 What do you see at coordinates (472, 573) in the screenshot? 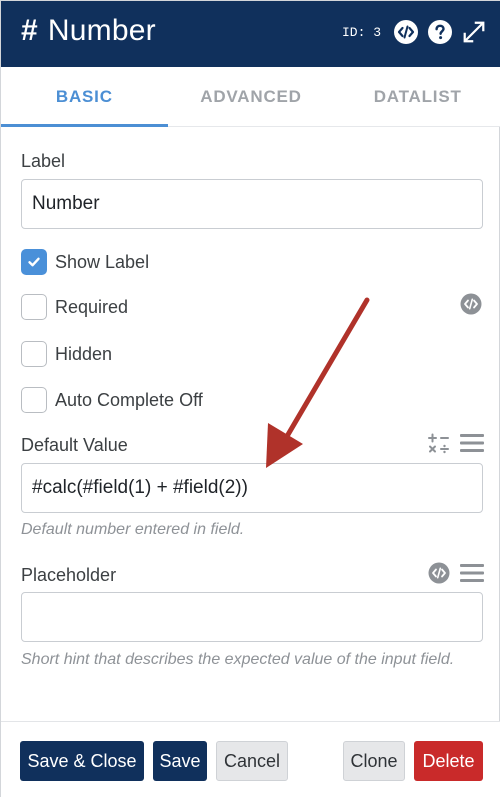
I see `placeholder-menu-icon` at bounding box center [472, 573].